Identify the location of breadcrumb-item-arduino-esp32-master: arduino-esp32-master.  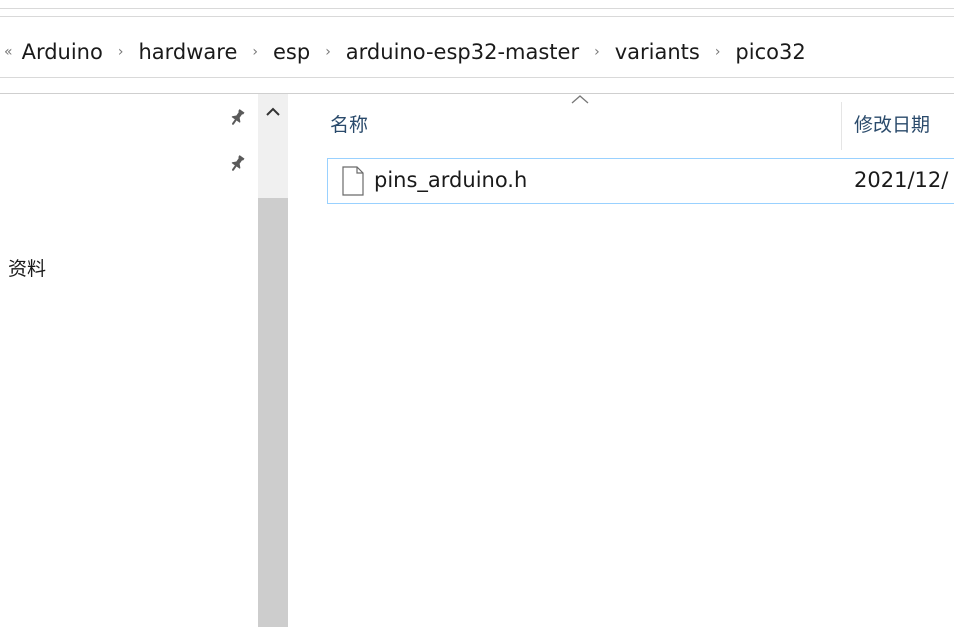
(462, 52).